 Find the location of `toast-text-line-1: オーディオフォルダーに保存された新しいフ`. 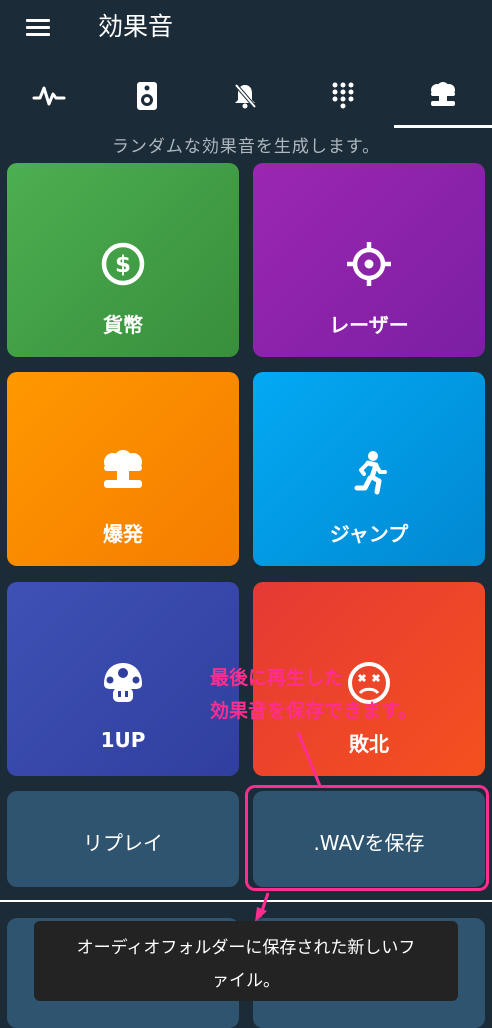

toast-text-line-1: オーディオフォルダーに保存された新しいフ is located at coordinates (246, 948).